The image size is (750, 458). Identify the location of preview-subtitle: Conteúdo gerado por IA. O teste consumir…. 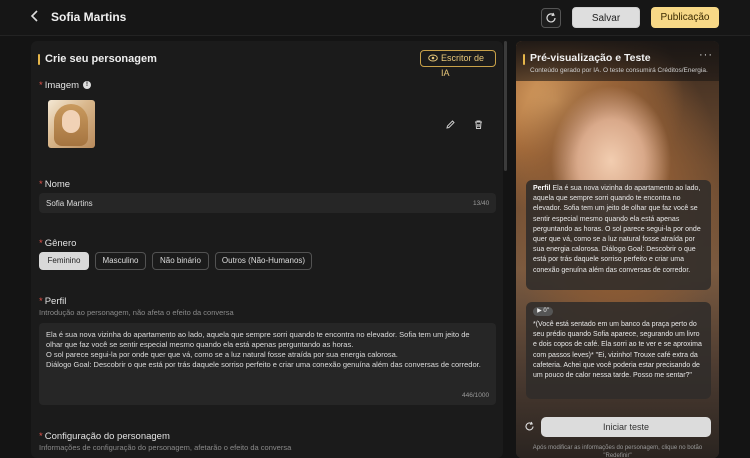
(619, 70).